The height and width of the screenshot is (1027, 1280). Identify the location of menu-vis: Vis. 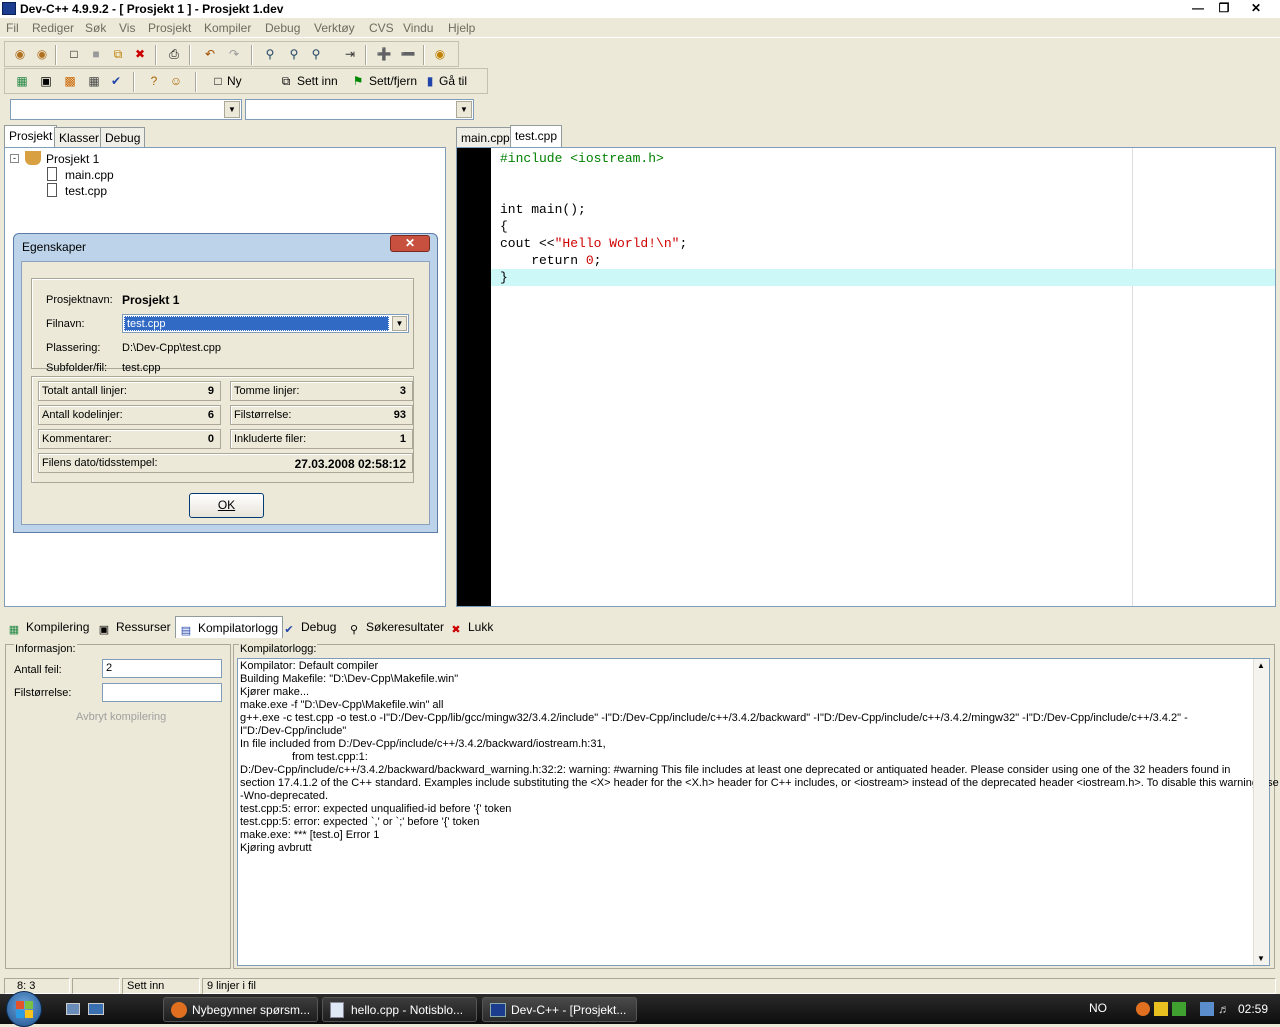
(127, 28).